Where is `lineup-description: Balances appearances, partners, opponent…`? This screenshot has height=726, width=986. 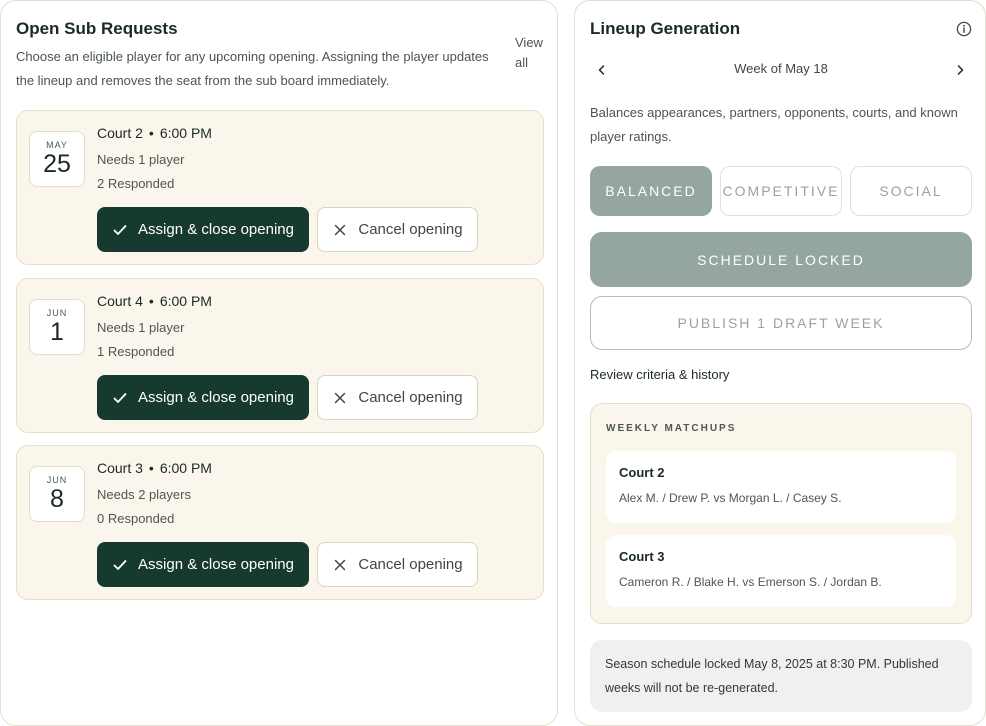 lineup-description: Balances appearances, partners, opponent… is located at coordinates (774, 124).